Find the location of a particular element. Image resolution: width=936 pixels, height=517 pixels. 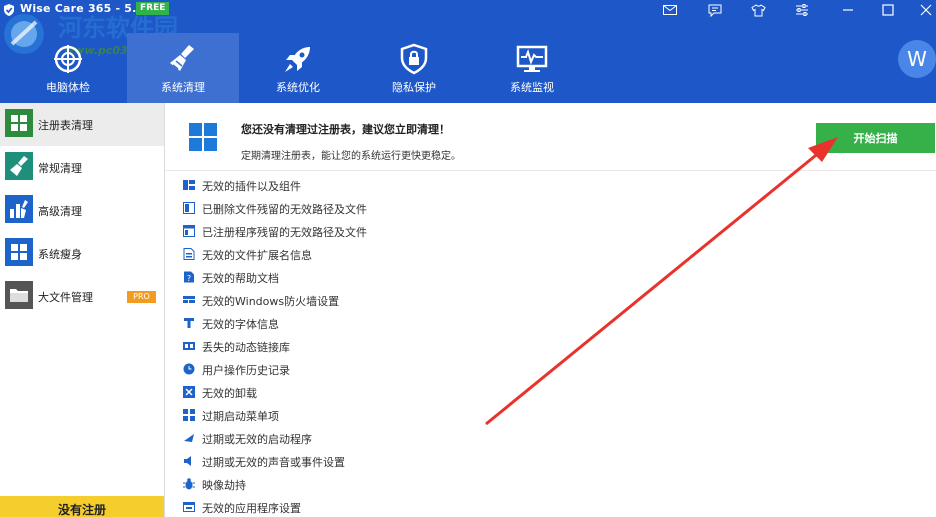

tab-system-optimize: 系统优化 is located at coordinates (298, 68).